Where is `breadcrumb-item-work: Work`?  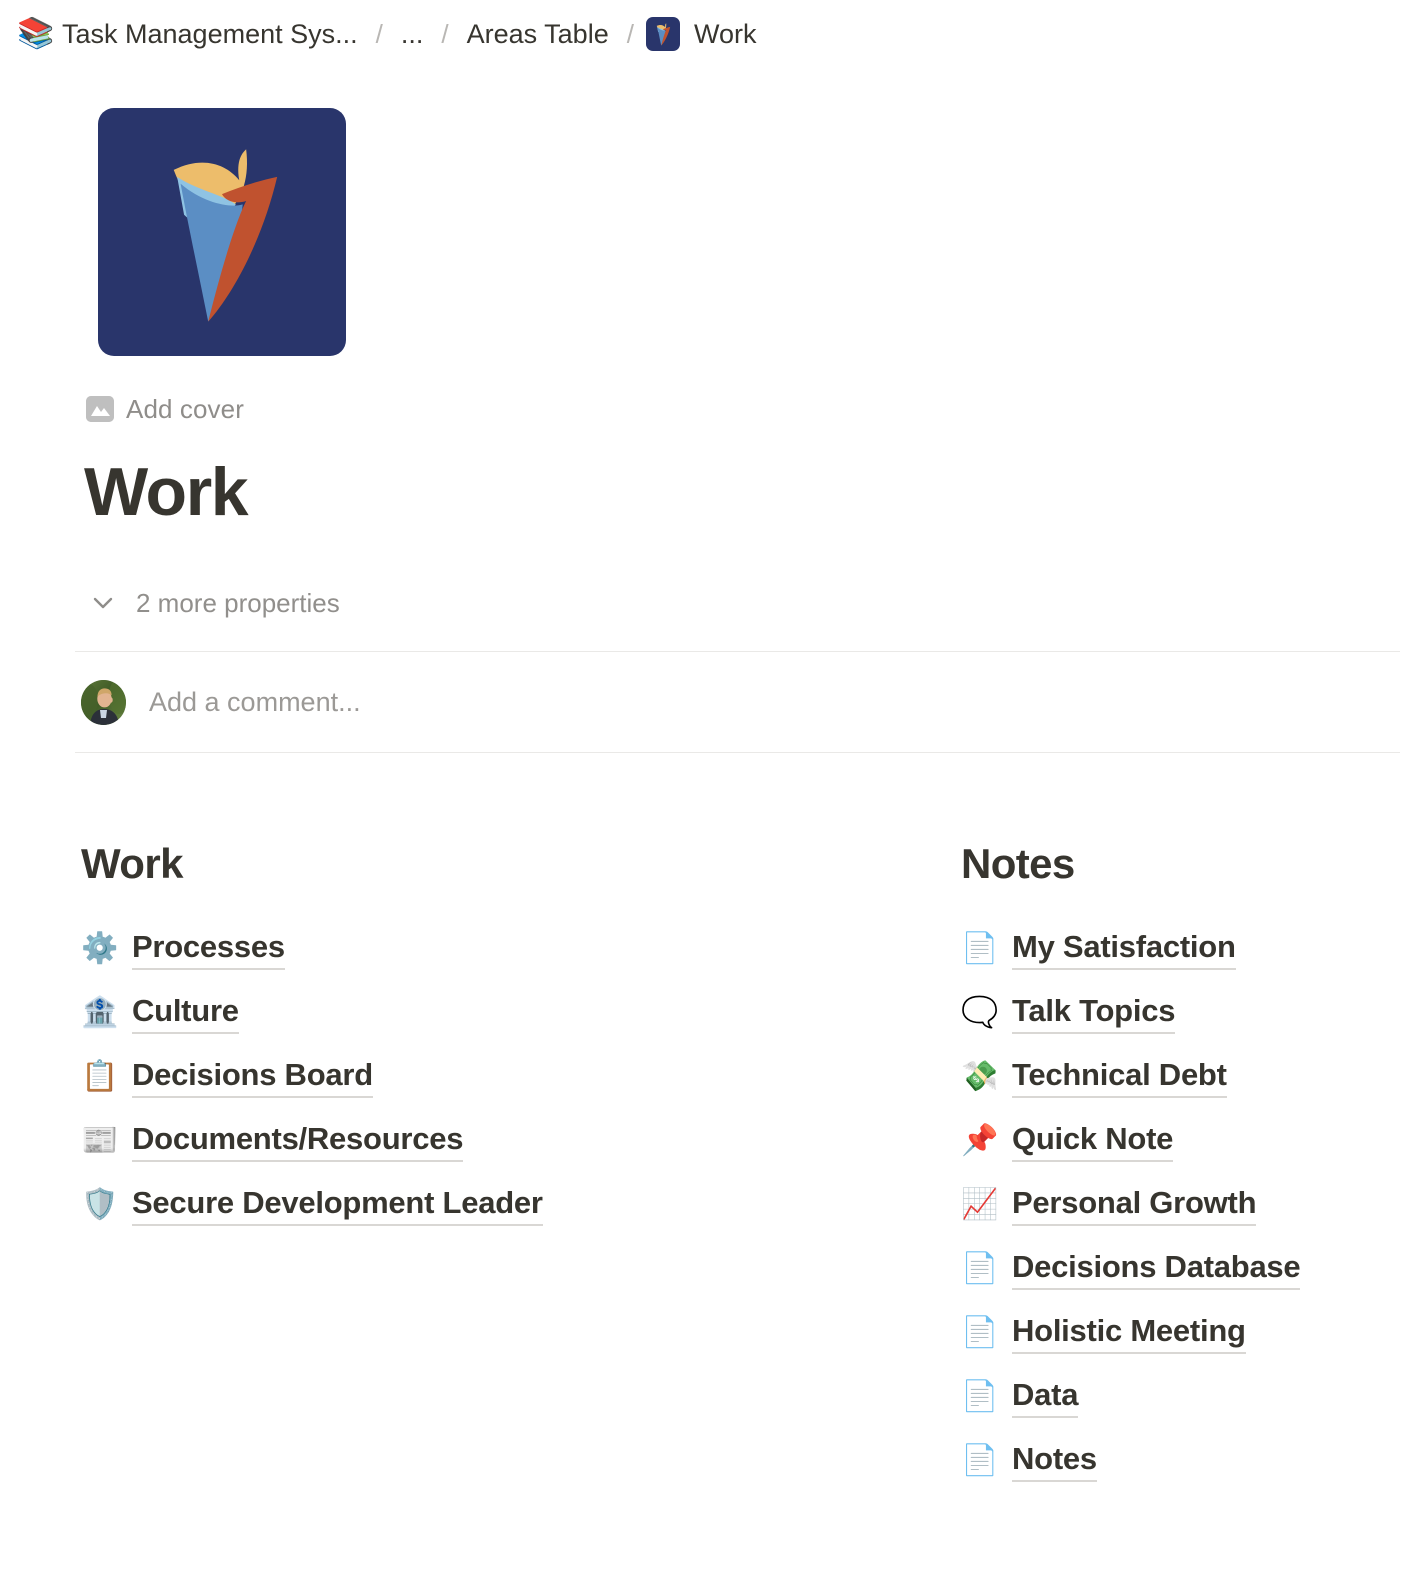 breadcrumb-item-work: Work is located at coordinates (725, 34).